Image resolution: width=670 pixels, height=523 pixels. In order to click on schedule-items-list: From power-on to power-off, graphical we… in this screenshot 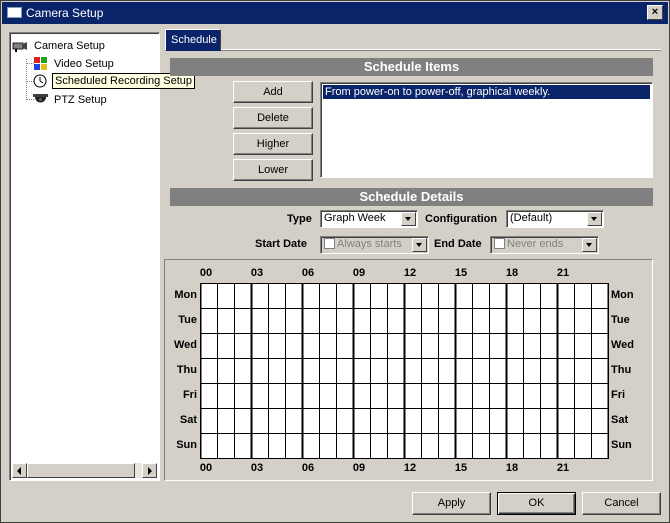, I will do `click(486, 130)`.